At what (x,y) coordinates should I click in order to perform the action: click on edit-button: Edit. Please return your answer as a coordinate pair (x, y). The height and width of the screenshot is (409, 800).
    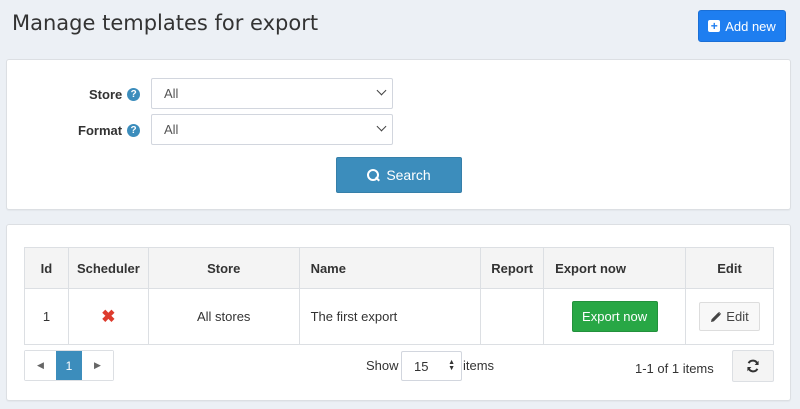
    Looking at the image, I should click on (729, 316).